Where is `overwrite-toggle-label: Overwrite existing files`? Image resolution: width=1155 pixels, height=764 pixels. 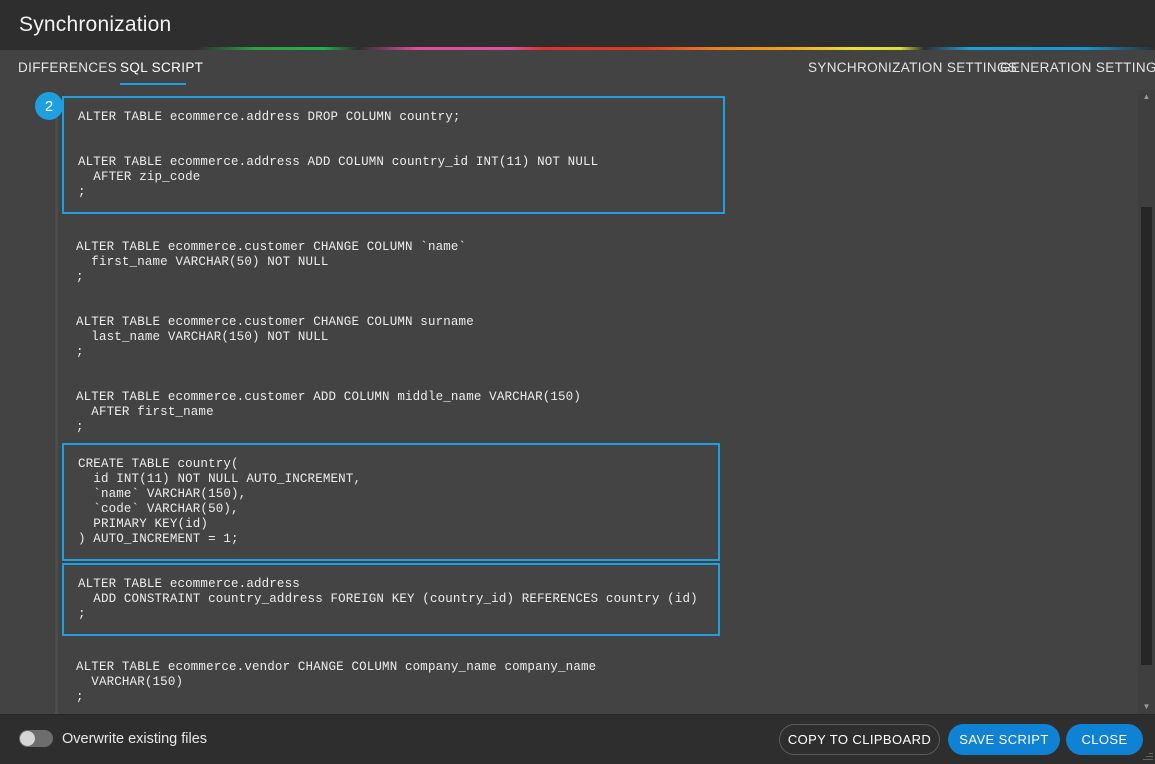
overwrite-toggle-label: Overwrite existing files is located at coordinates (135, 738).